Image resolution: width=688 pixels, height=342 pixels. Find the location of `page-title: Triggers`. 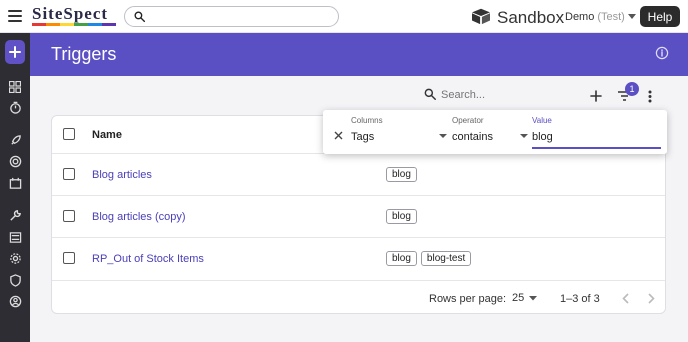

page-title: Triggers is located at coordinates (84, 54).